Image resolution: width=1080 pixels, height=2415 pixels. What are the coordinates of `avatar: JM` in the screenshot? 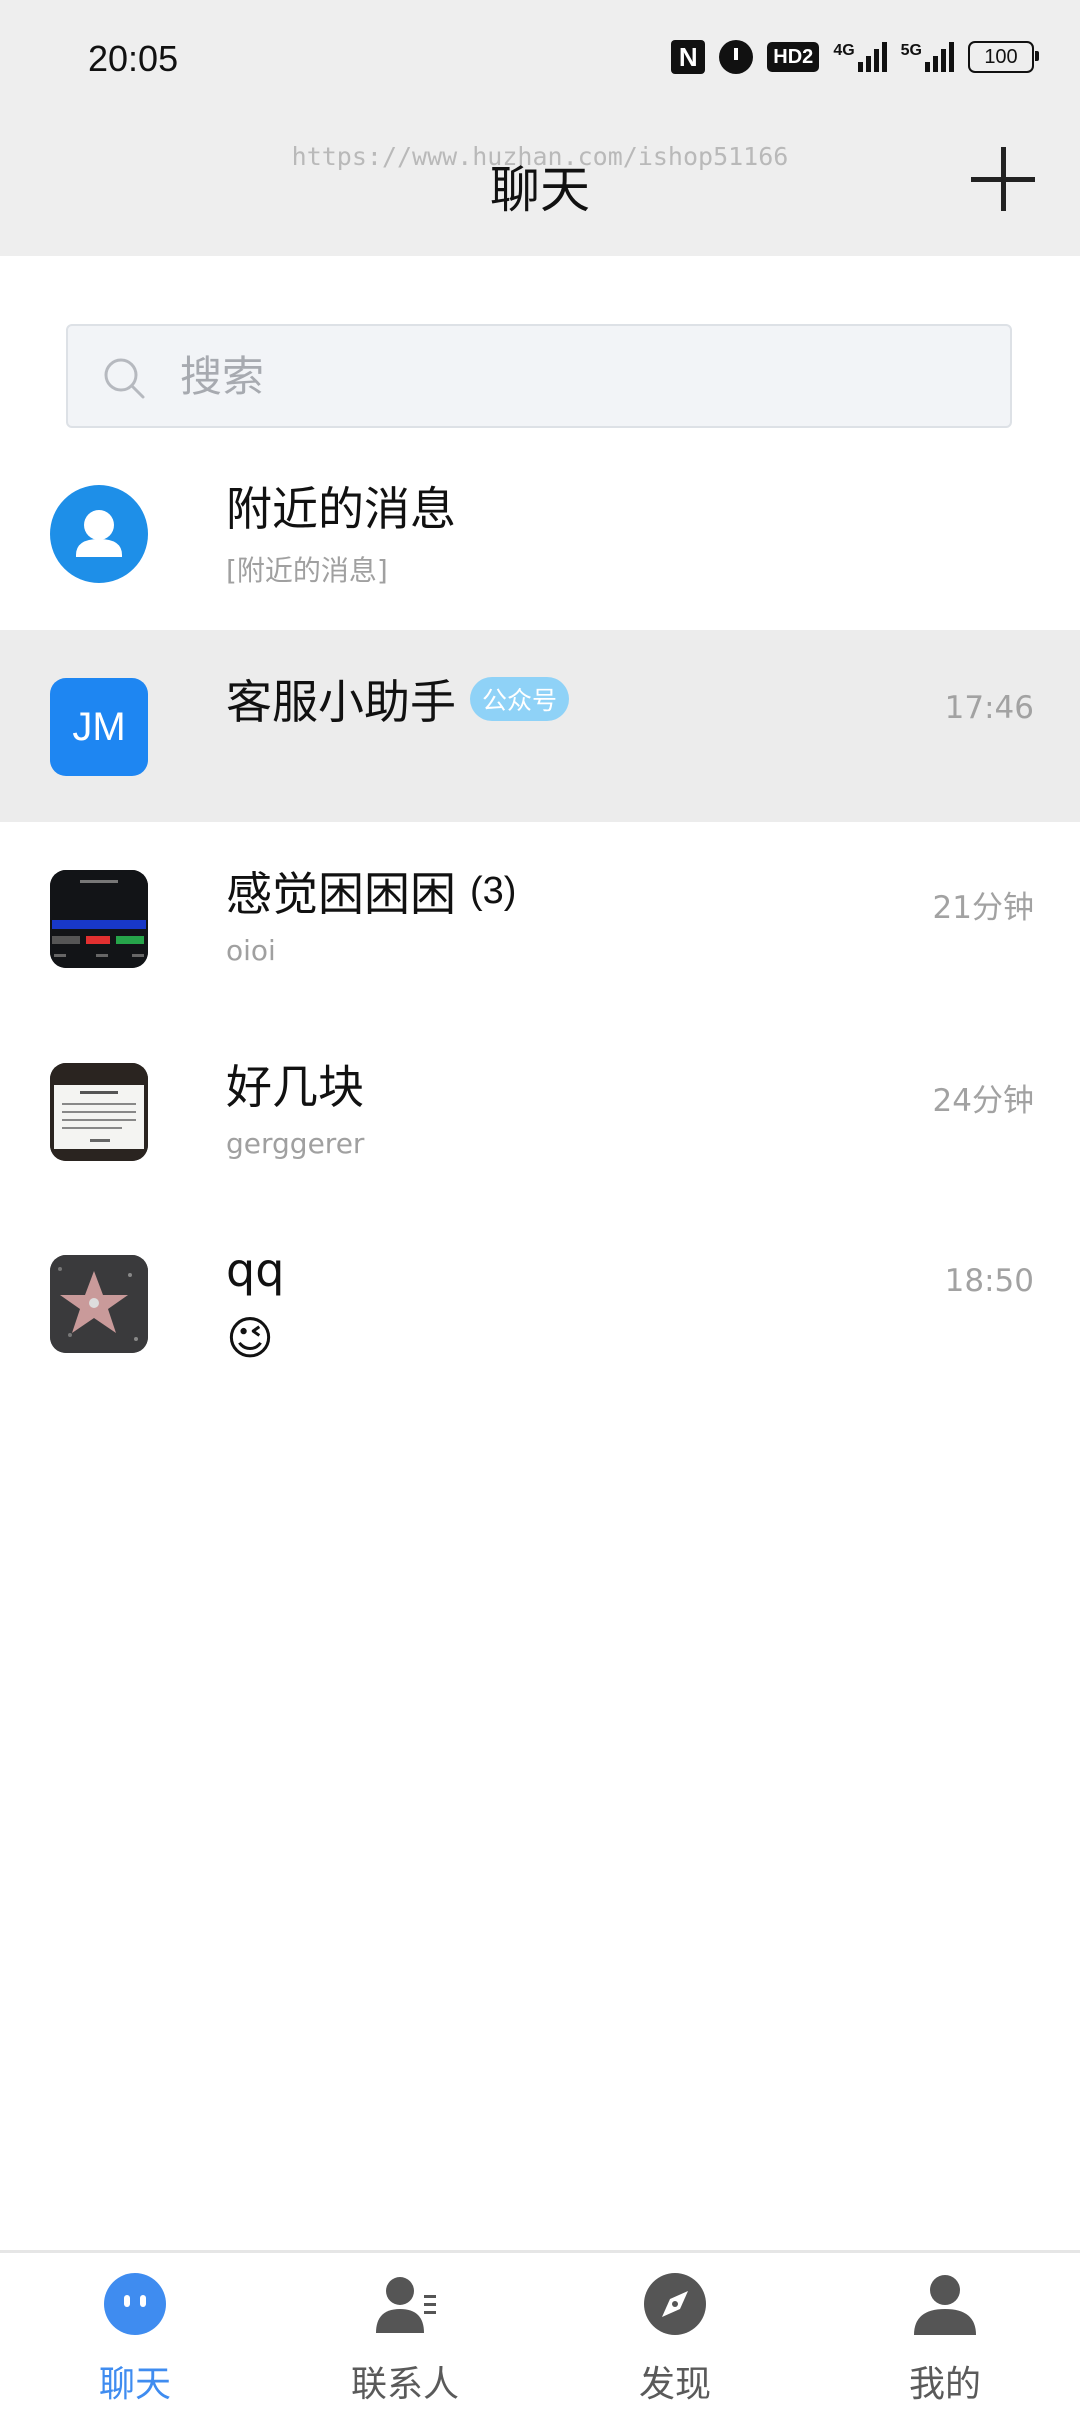 It's located at (99, 727).